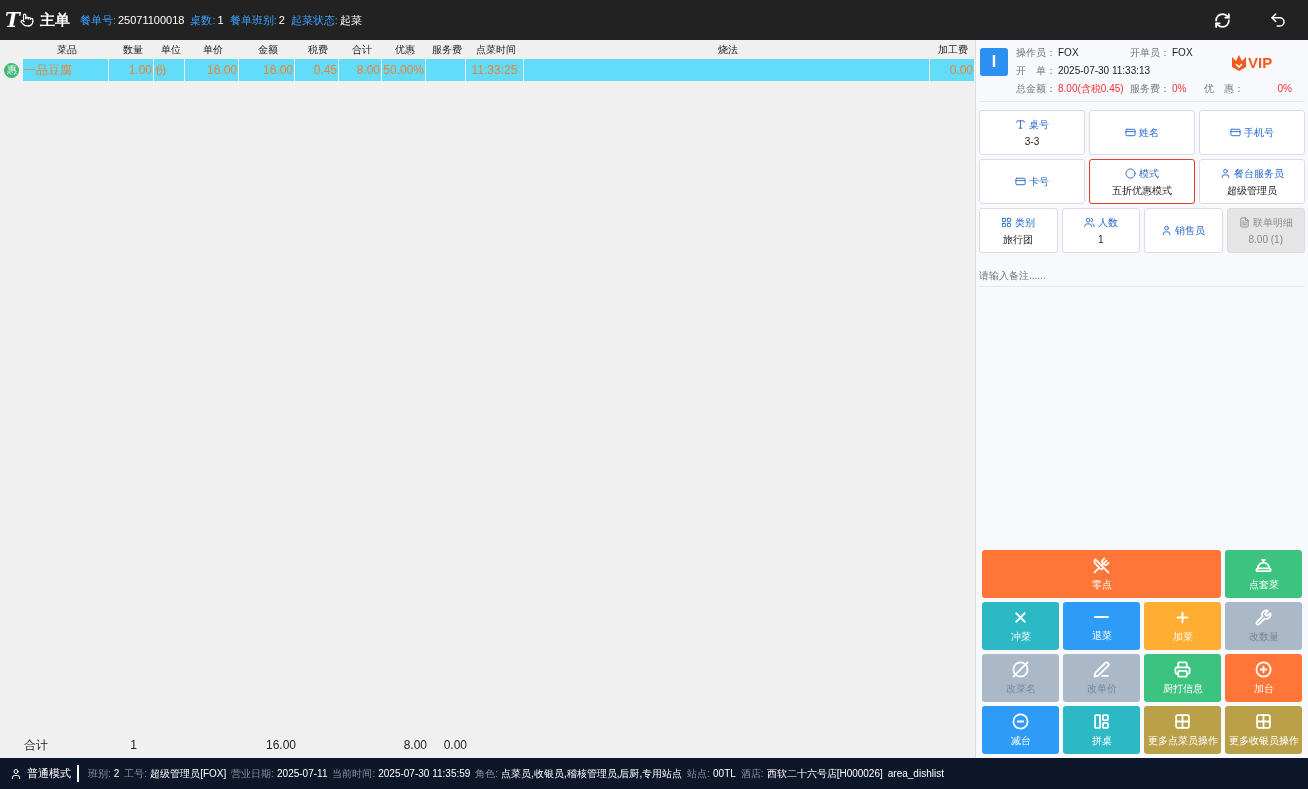 The width and height of the screenshot is (1308, 789). I want to click on status-value: 2, so click(116, 774).